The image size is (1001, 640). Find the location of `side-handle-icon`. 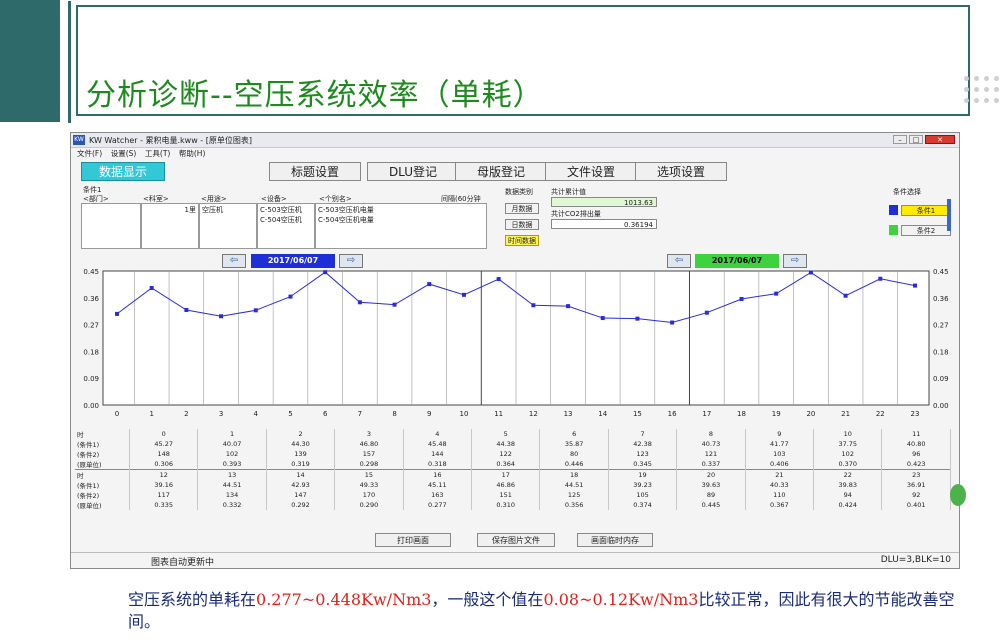

side-handle-icon is located at coordinates (958, 495).